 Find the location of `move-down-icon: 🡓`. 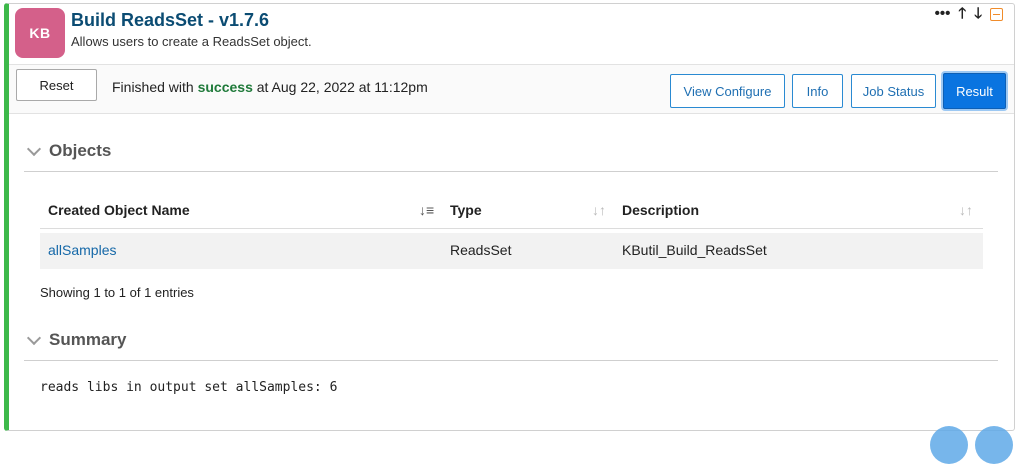

move-down-icon: 🡓 is located at coordinates (978, 14).